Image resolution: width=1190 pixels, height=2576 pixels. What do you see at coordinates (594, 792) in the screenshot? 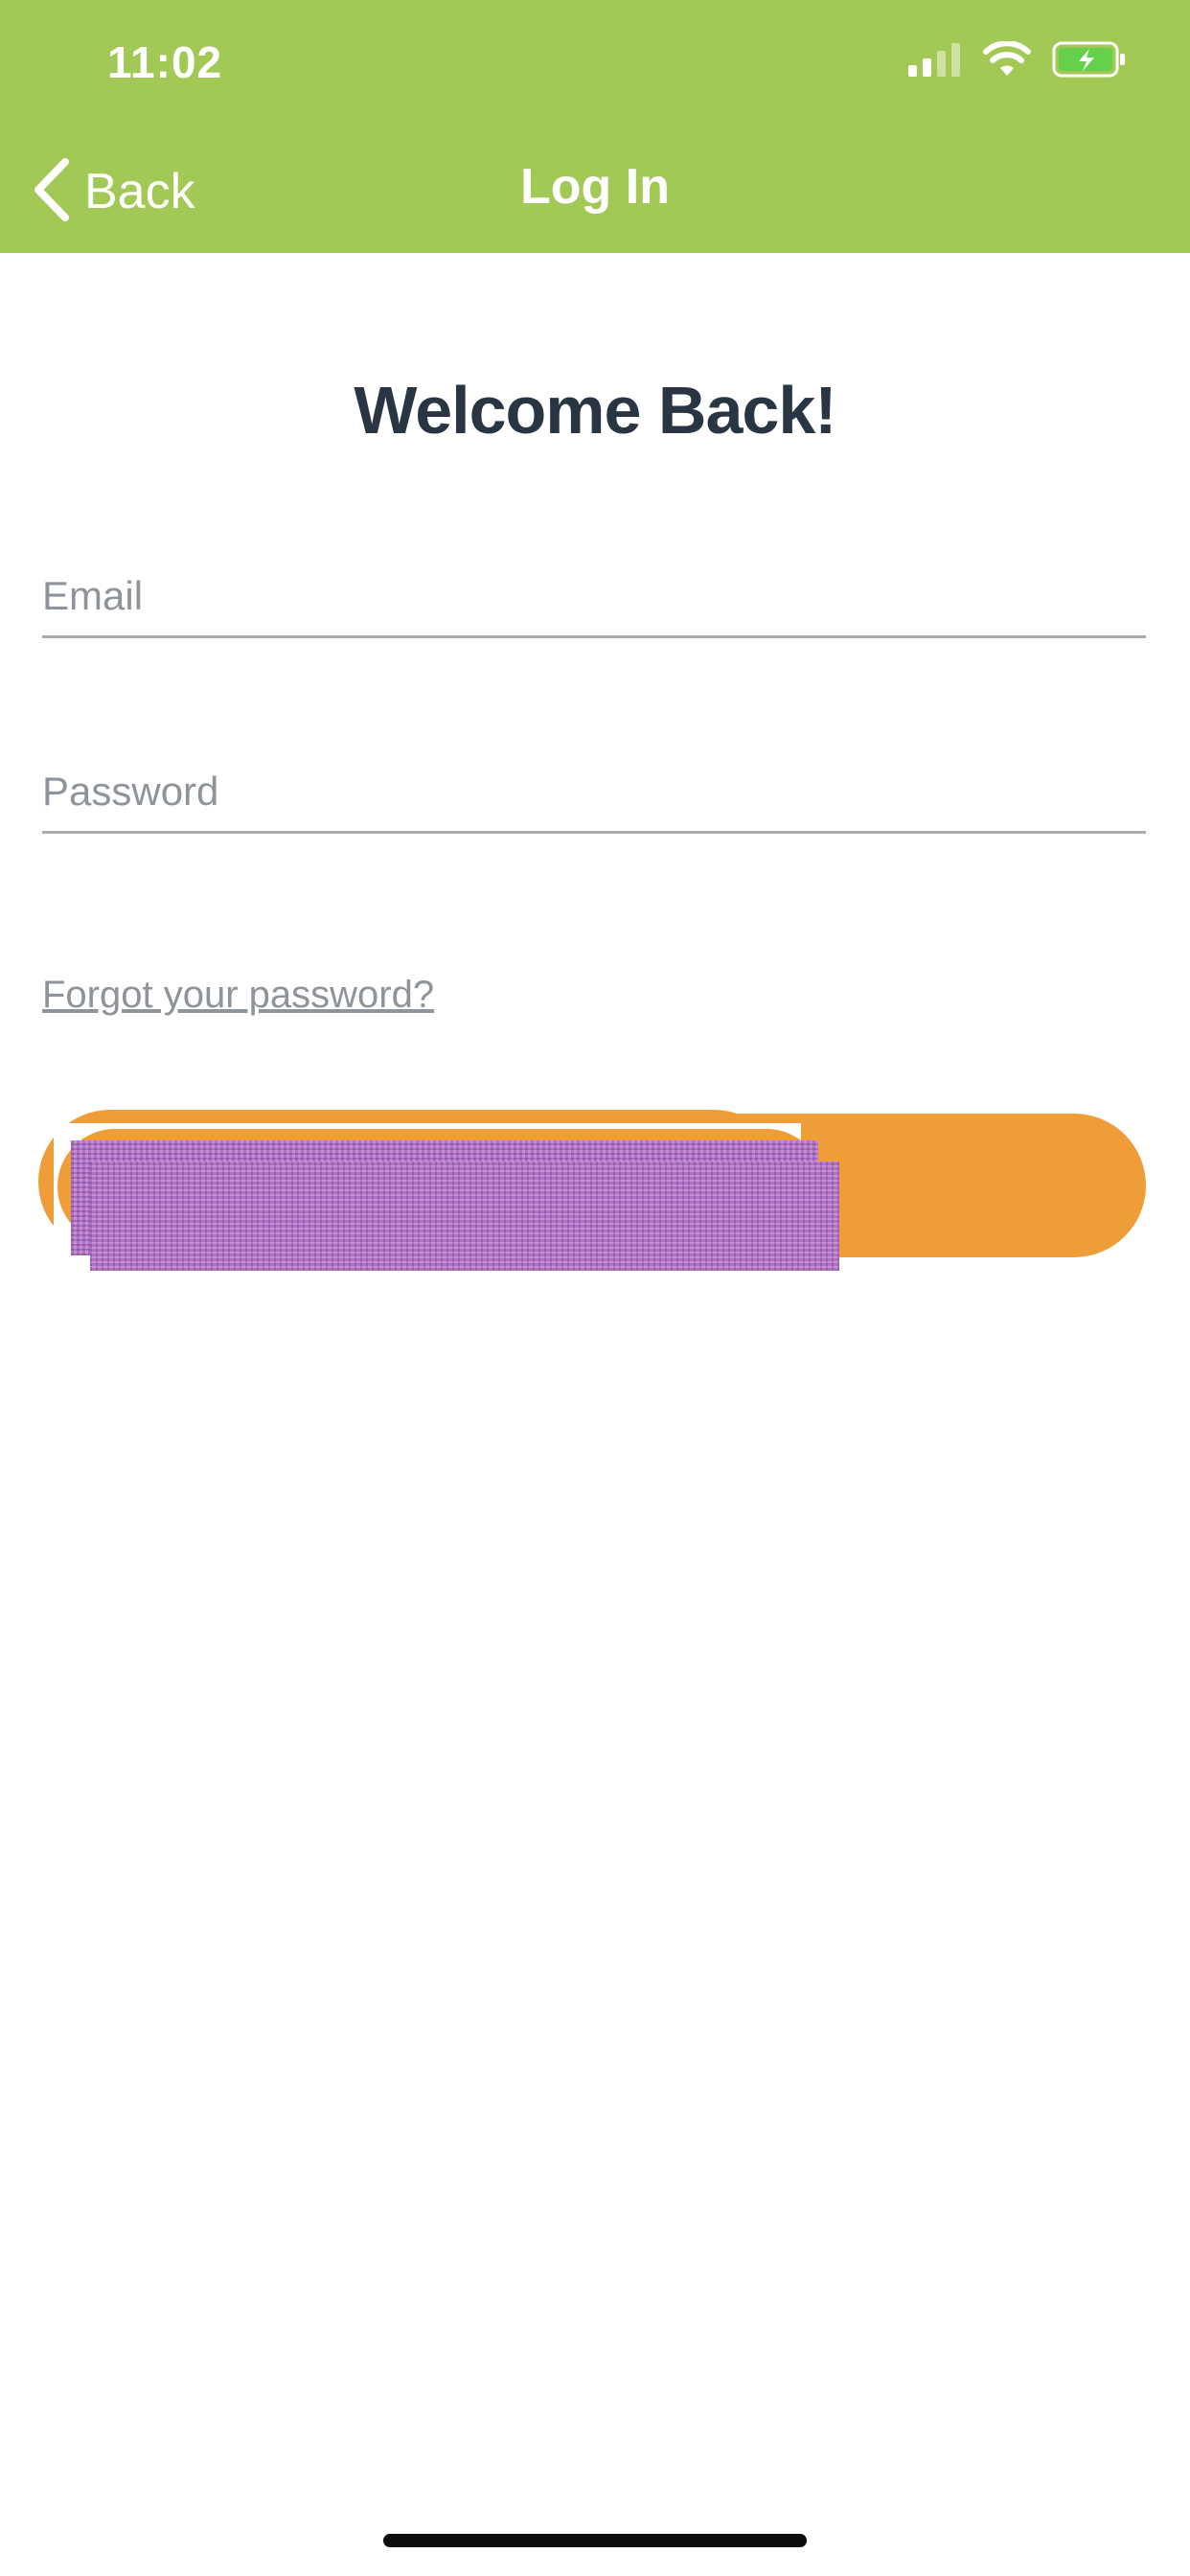
I see `password-field` at bounding box center [594, 792].